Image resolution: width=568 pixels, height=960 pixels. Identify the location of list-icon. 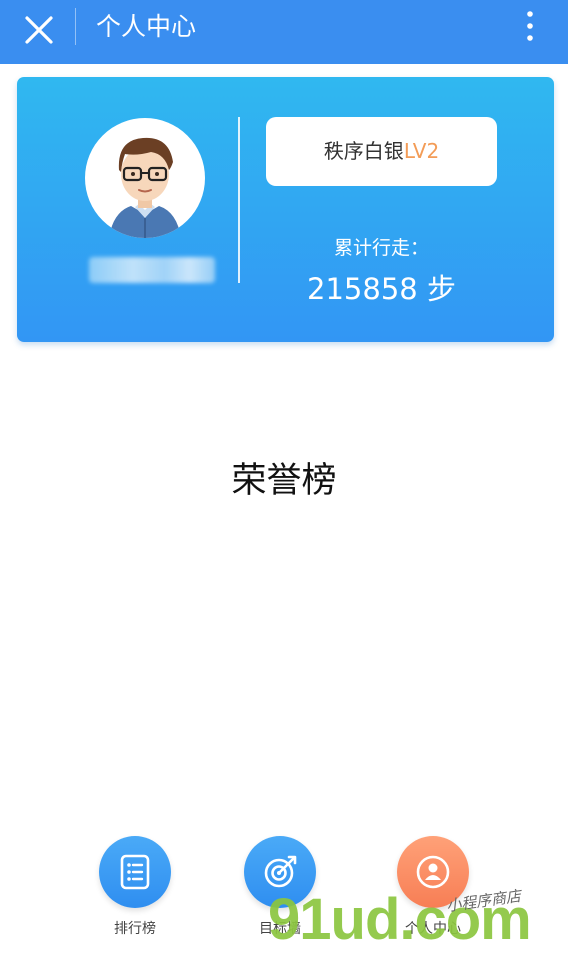
(135, 872).